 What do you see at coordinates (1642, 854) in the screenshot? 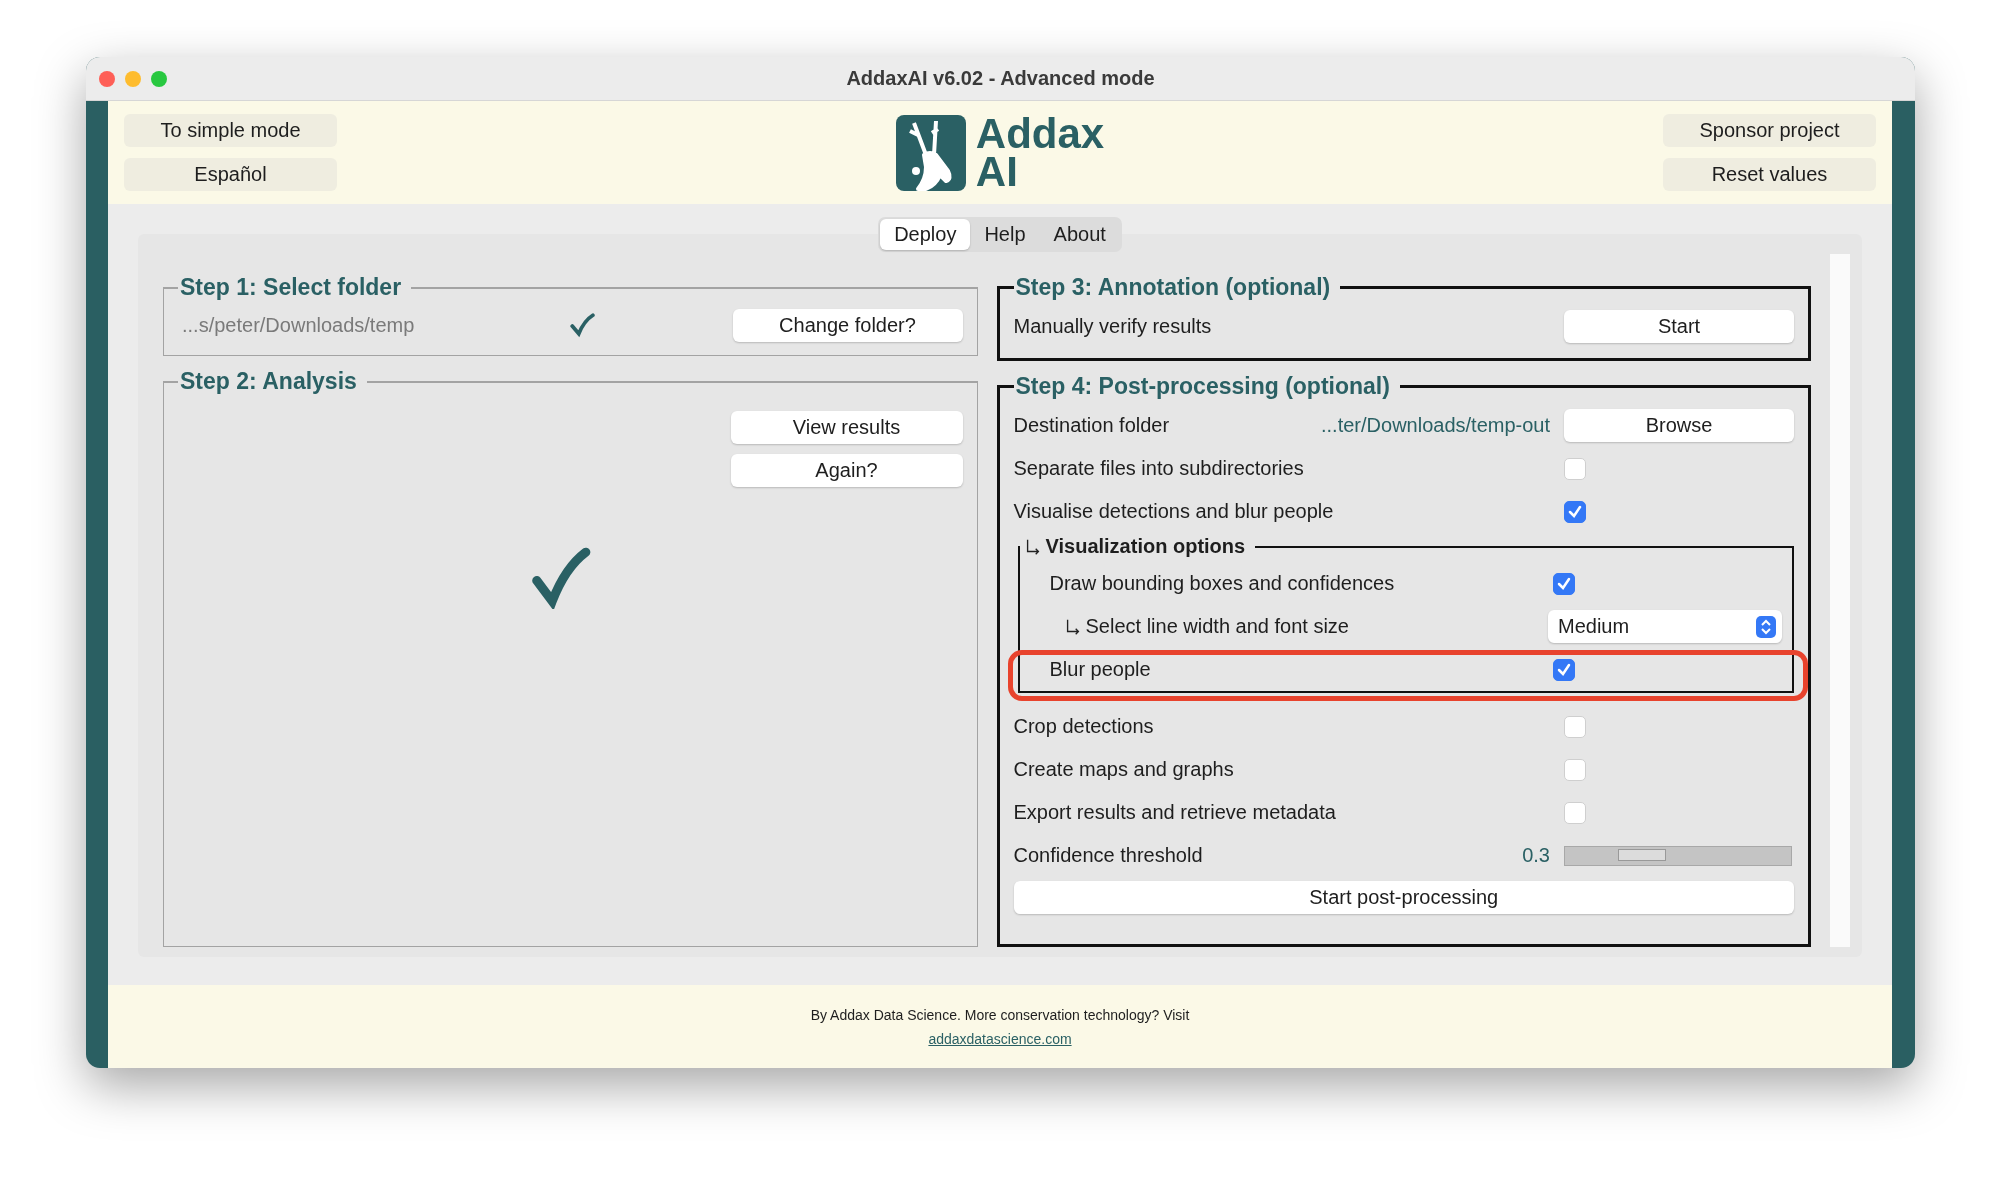
I see `slider-handle` at bounding box center [1642, 854].